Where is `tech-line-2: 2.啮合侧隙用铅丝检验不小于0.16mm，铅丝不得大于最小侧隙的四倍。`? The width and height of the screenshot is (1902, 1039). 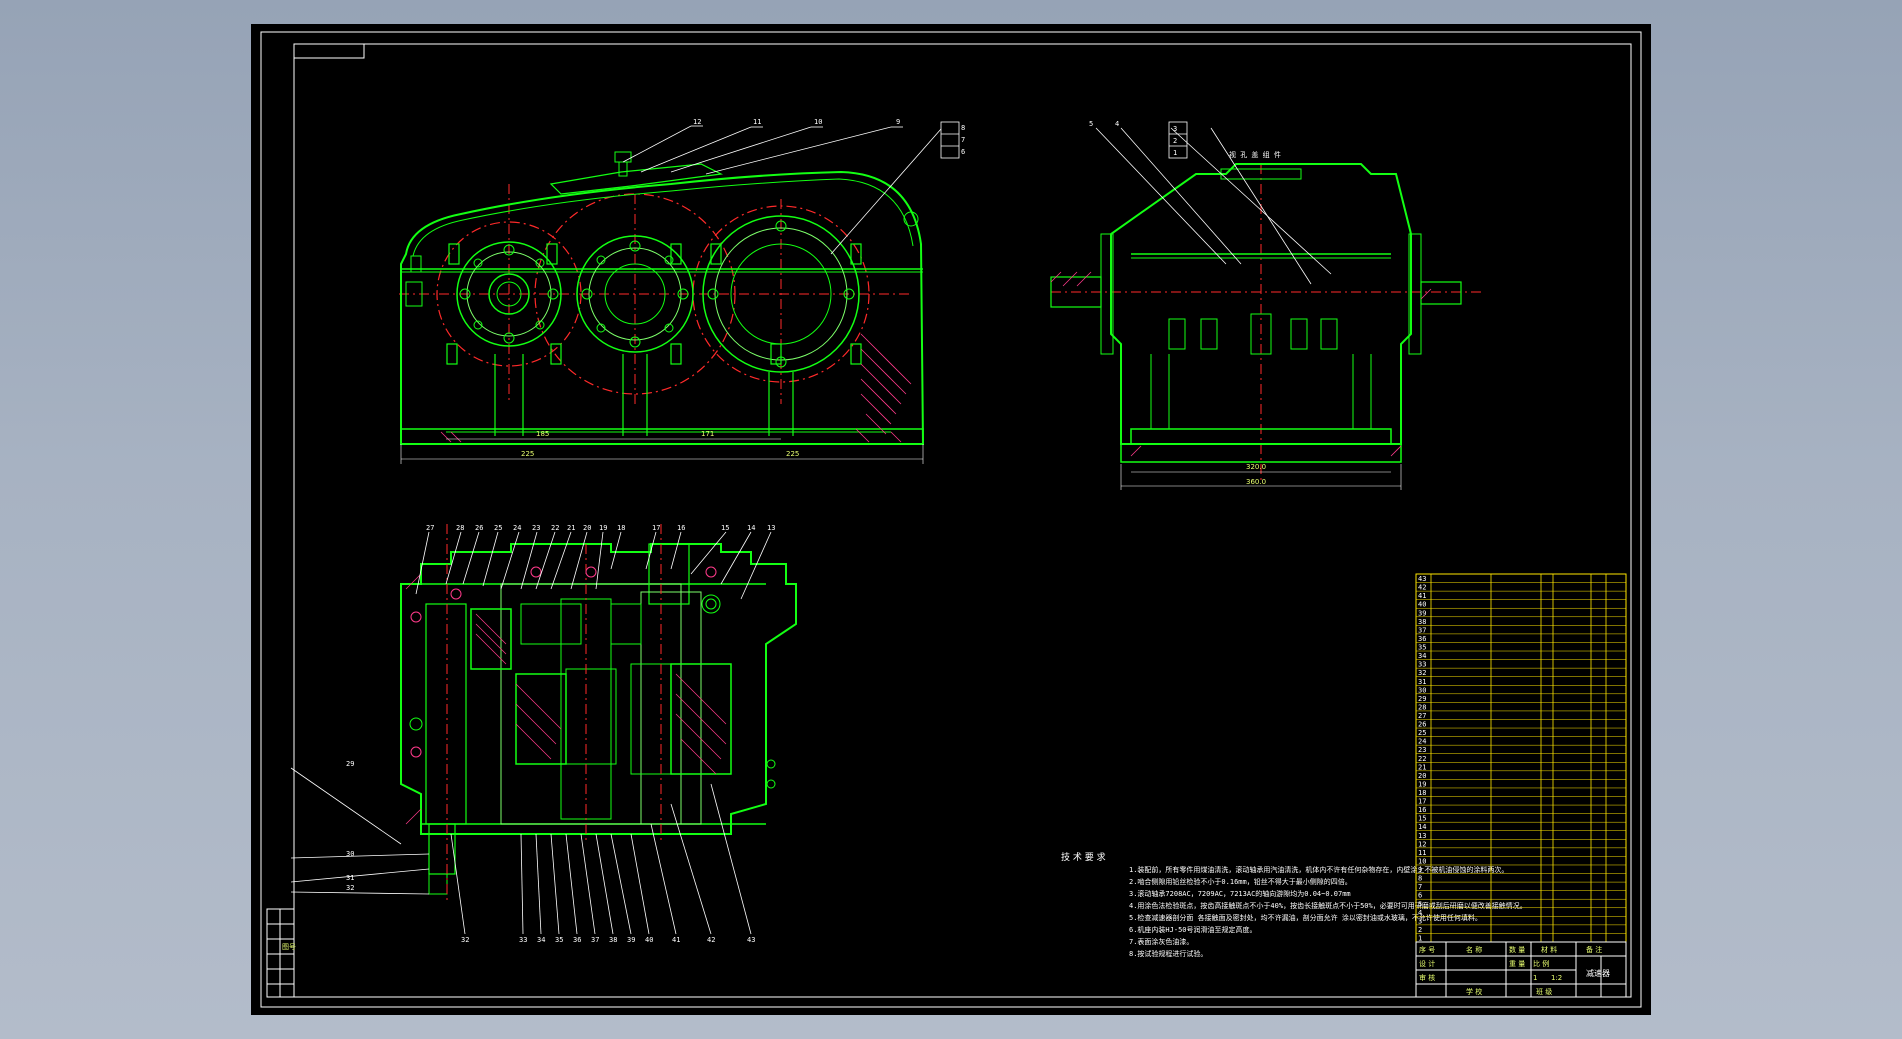
tech-line-2: 2.啮合侧隙用铅丝检验不小于0.16mm，铅丝不得大于最小侧隙的四倍。 is located at coordinates (1240, 881).